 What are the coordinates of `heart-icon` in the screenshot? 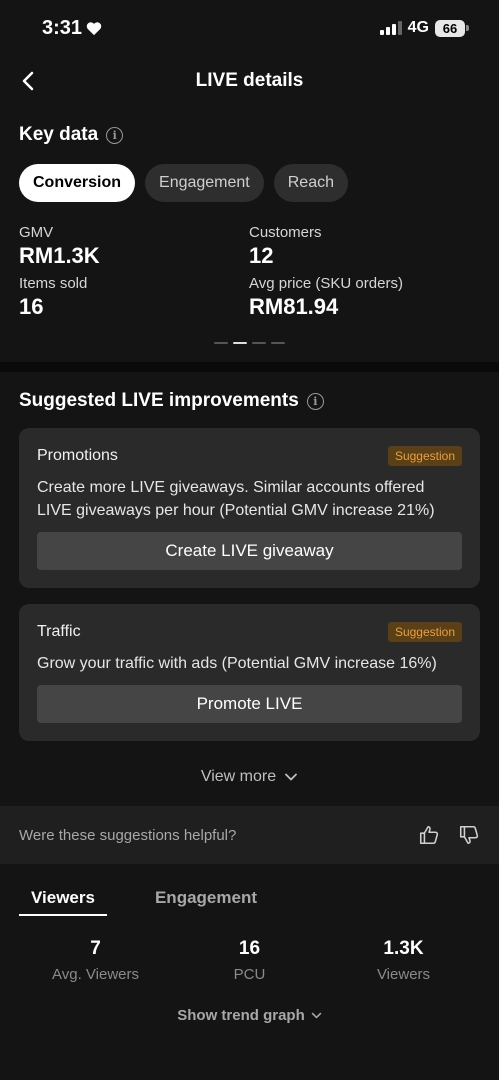 It's located at (94, 28).